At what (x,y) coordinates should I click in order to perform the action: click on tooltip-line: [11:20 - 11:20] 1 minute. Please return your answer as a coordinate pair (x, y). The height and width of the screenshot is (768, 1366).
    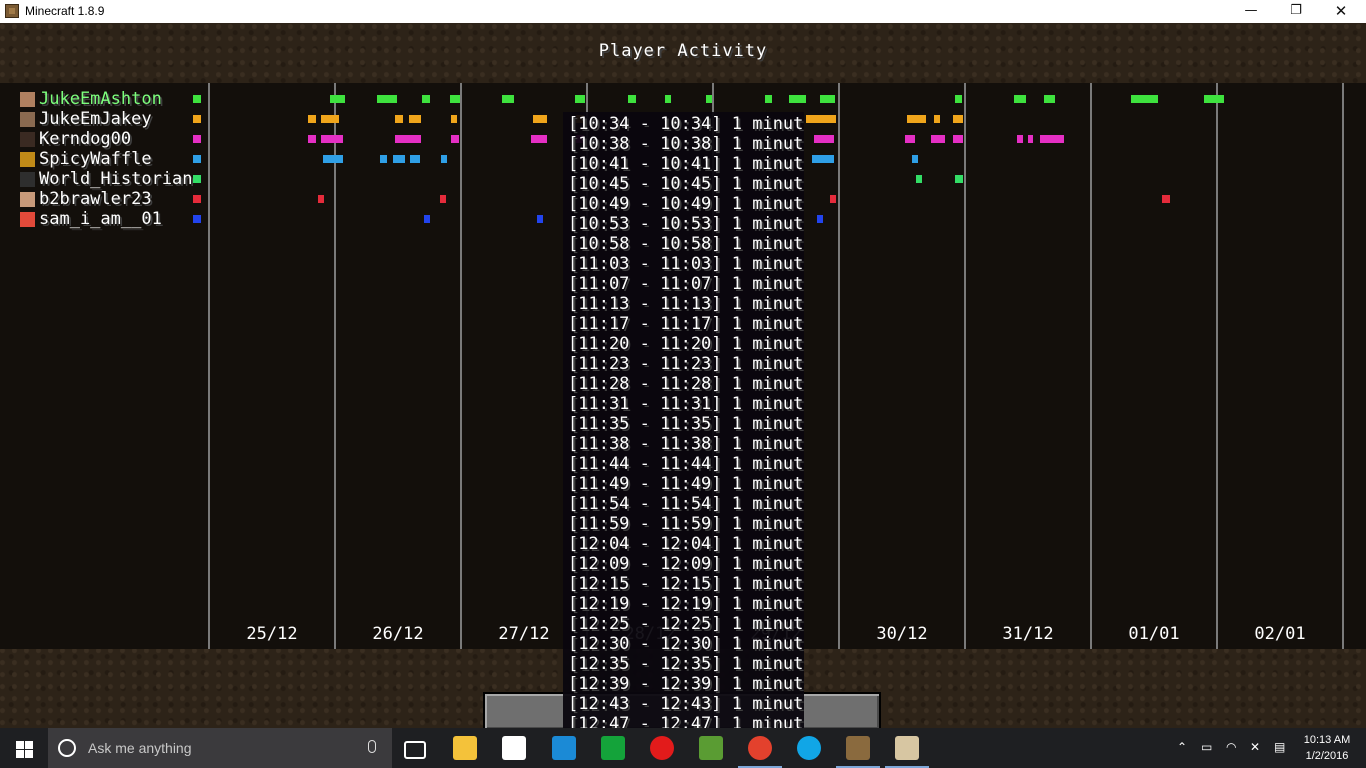
    Looking at the image, I should click on (686, 344).